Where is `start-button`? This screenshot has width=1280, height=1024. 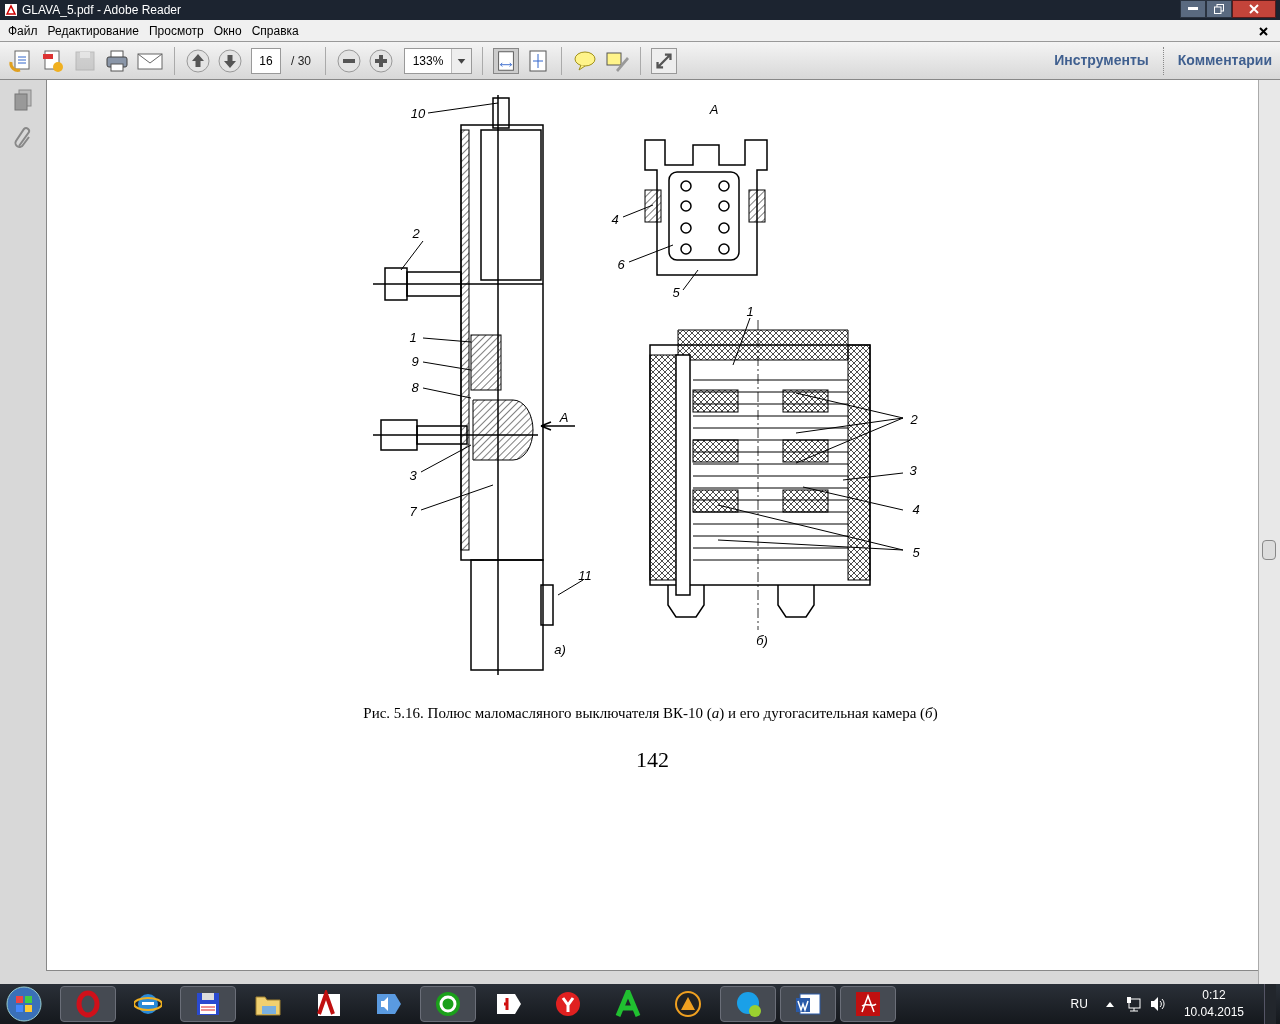 start-button is located at coordinates (24, 1004).